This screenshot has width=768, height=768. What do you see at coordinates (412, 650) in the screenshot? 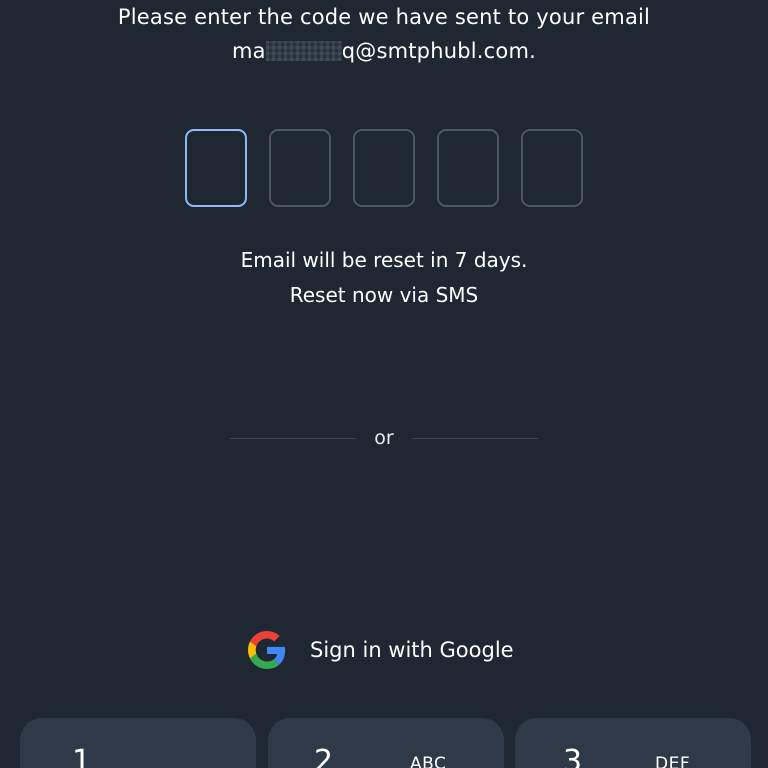
I see `google-button-label: Sign in with Google` at bounding box center [412, 650].